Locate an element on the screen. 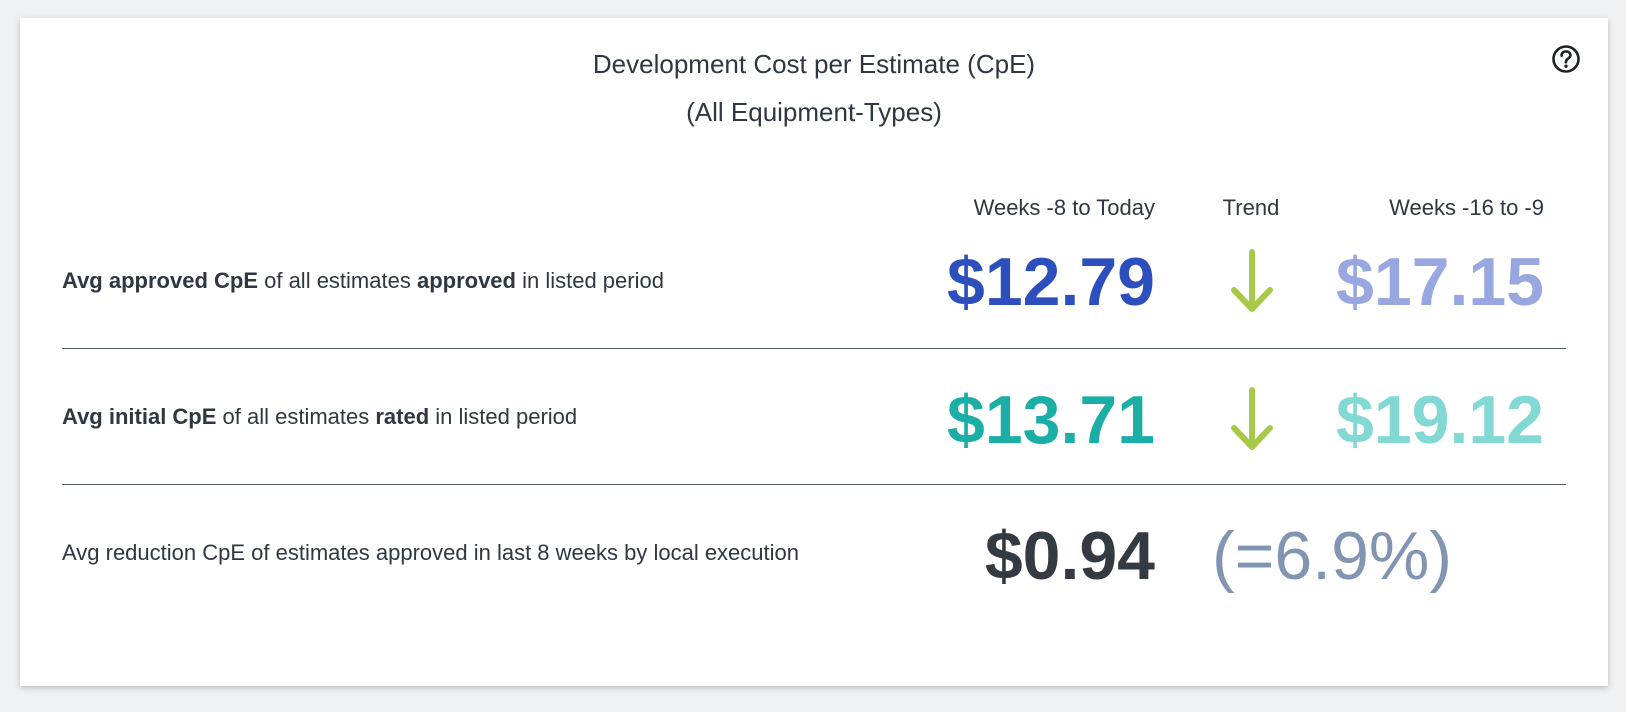  row-approved-label-bold-1: Avg approved CpE is located at coordinates (160, 280).